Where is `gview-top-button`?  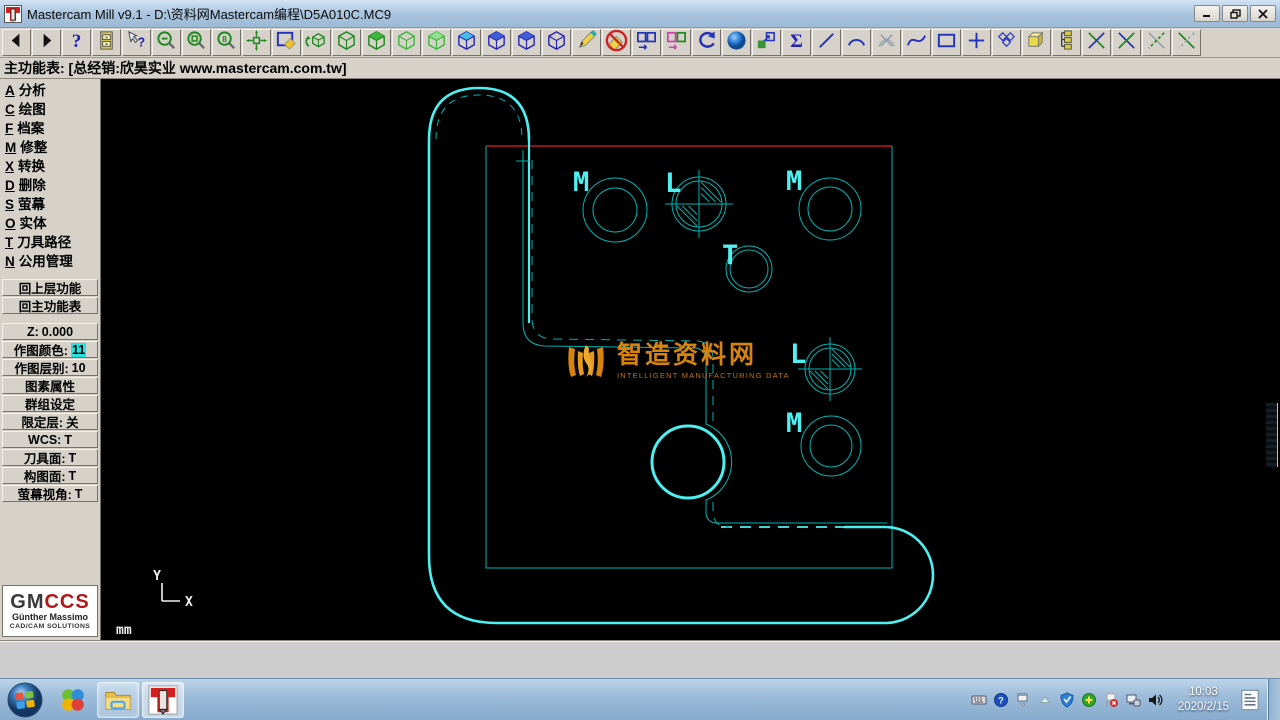 gview-top-button is located at coordinates (346, 42).